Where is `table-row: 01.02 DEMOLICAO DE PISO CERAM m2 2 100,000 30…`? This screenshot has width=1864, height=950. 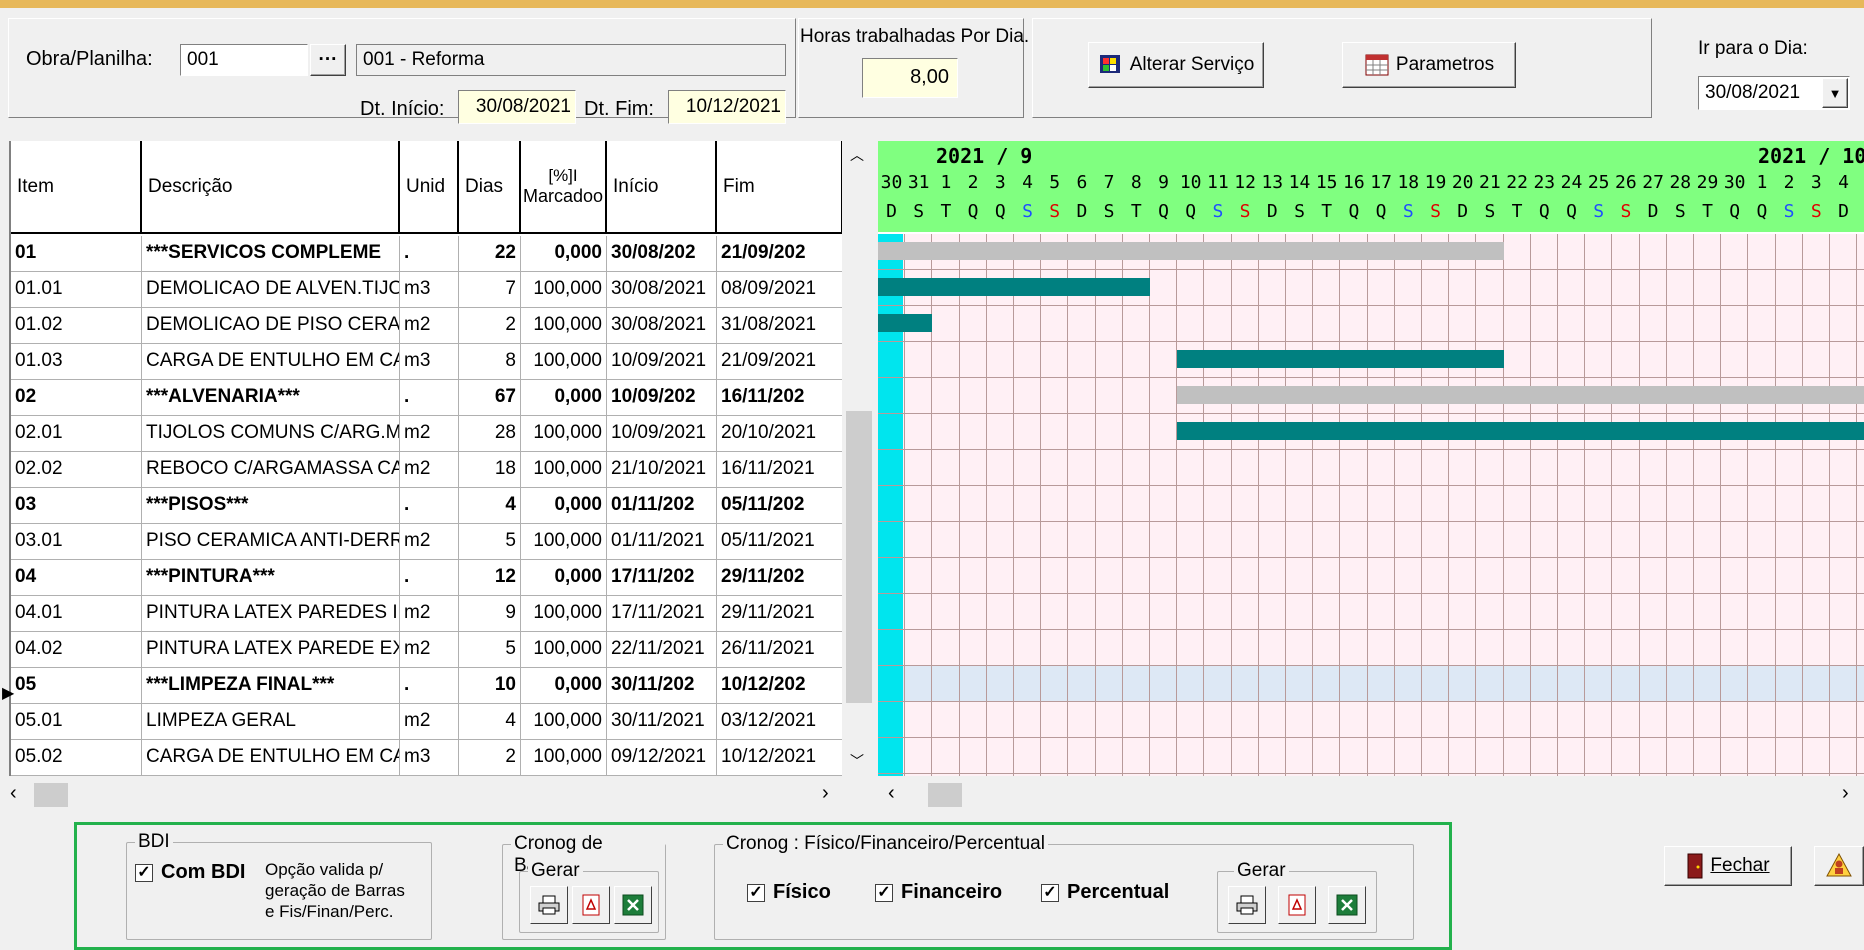
table-row: 01.02 DEMOLICAO DE PISO CERAM m2 2 100,000 30… is located at coordinates (426, 326).